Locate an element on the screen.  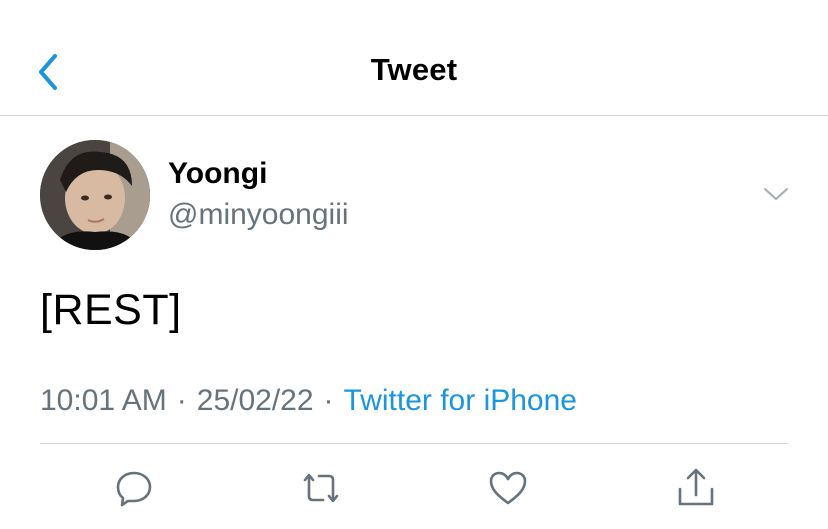
reply-button is located at coordinates (134, 488).